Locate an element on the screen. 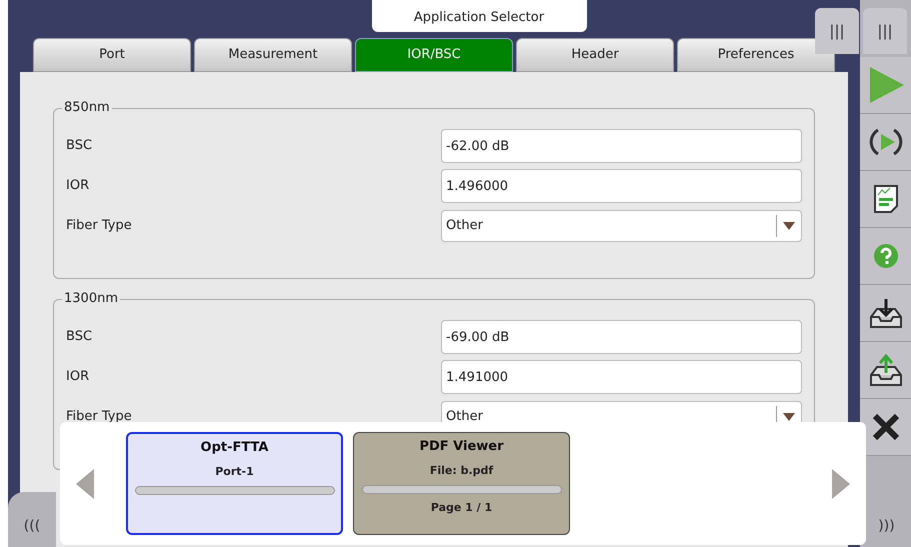 The height and width of the screenshot is (547, 911). input-field: 1.491000 is located at coordinates (621, 377).